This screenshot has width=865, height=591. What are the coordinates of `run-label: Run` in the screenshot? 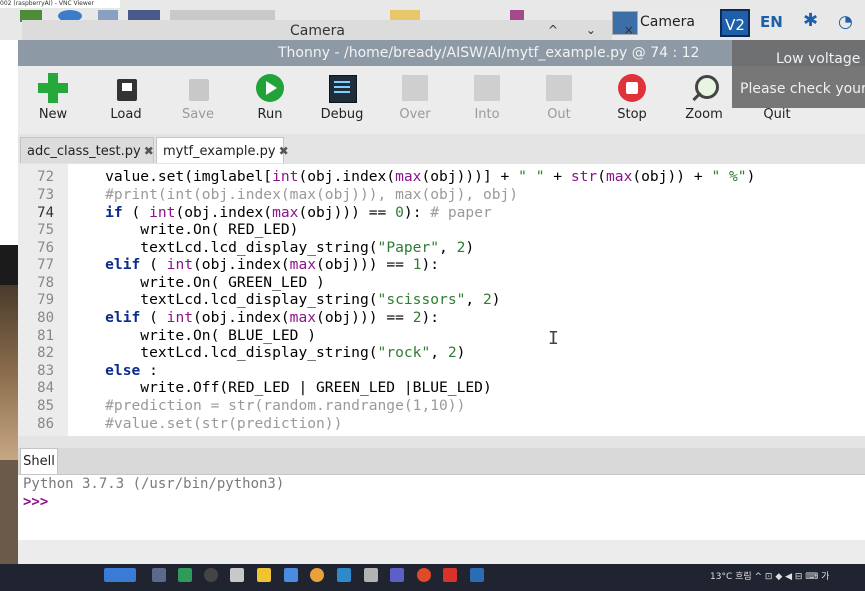 It's located at (270, 114).